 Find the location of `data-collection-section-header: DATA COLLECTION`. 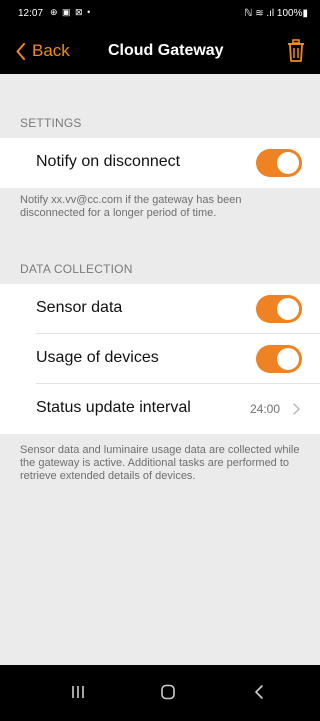

data-collection-section-header: DATA COLLECTION is located at coordinates (76, 269).